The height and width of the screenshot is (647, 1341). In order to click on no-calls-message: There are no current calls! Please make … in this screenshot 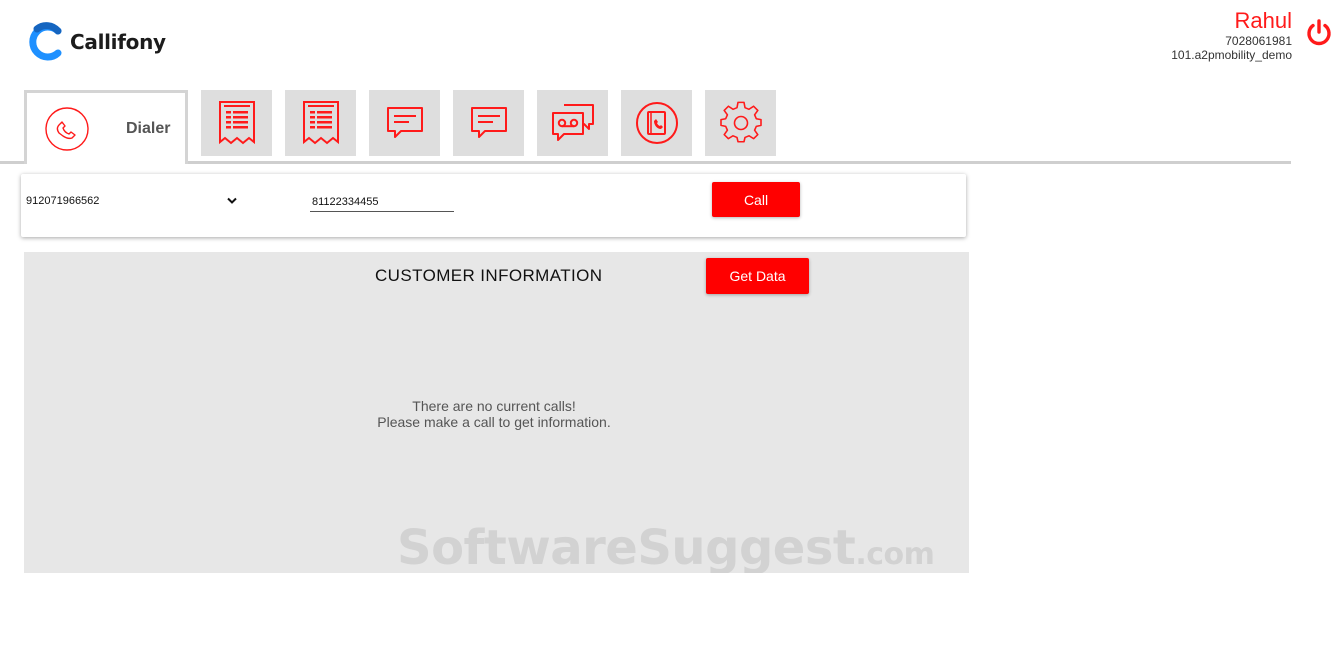, I will do `click(494, 414)`.